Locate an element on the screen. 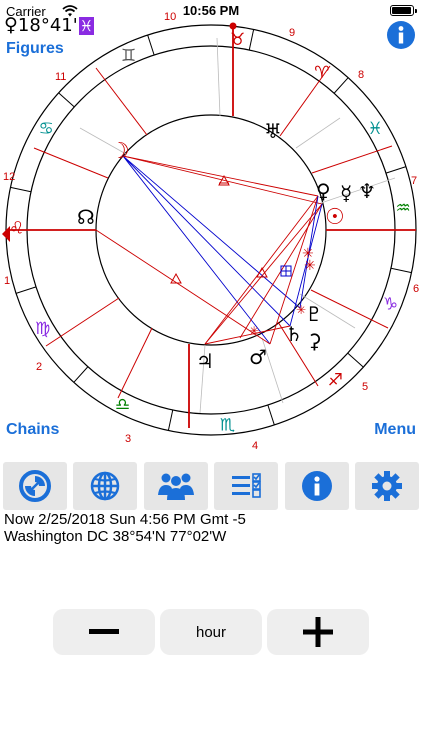  people-button is located at coordinates (175, 486).